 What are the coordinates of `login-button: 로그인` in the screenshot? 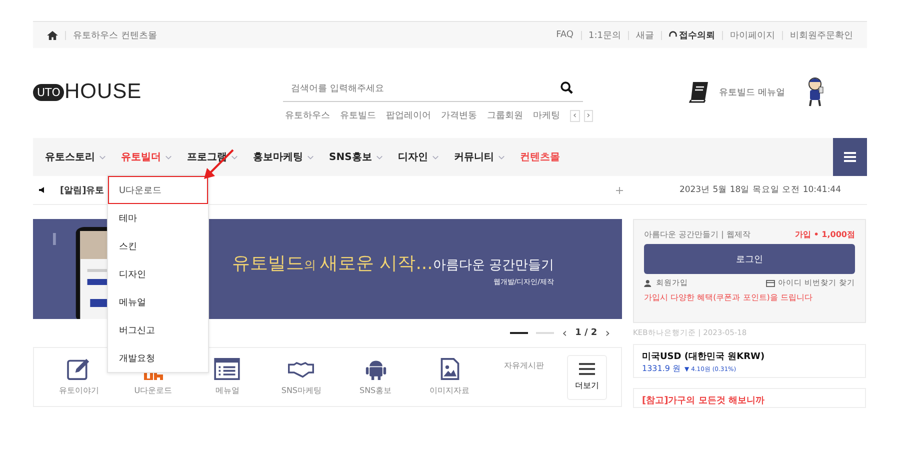 It's located at (749, 259).